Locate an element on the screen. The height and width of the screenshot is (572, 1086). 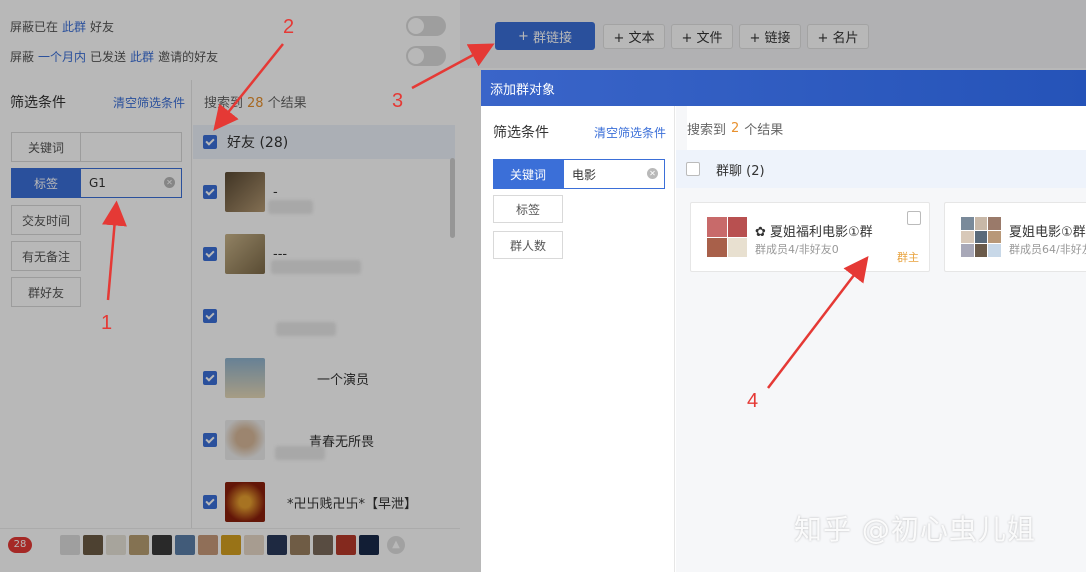
dialog-filter-keyword-button: 关键词 is located at coordinates (528, 174).